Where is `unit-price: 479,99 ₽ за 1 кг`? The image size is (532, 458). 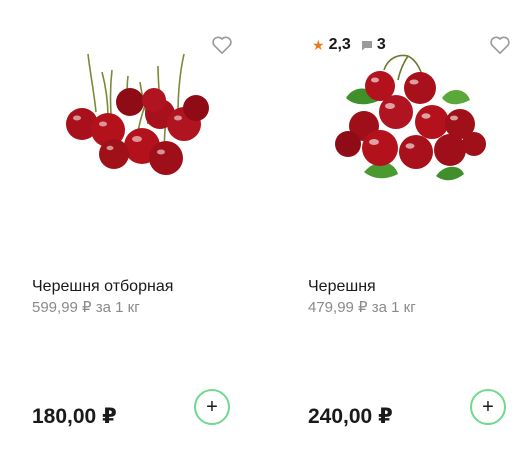
unit-price: 479,99 ₽ за 1 кг is located at coordinates (362, 307).